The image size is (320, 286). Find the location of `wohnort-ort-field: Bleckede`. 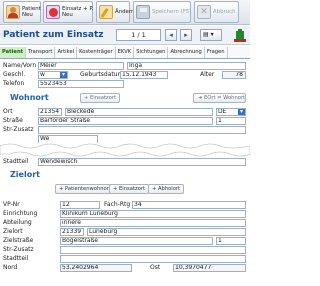

wohnort-ort-field: Bleckede is located at coordinates (139, 112).